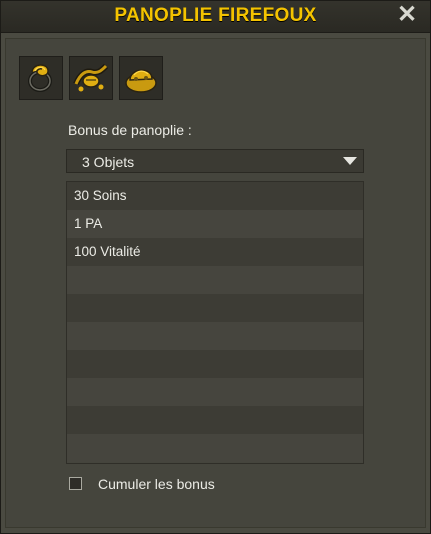 This screenshot has height=534, width=431. I want to click on item-count-select: 3 Objets, so click(215, 161).